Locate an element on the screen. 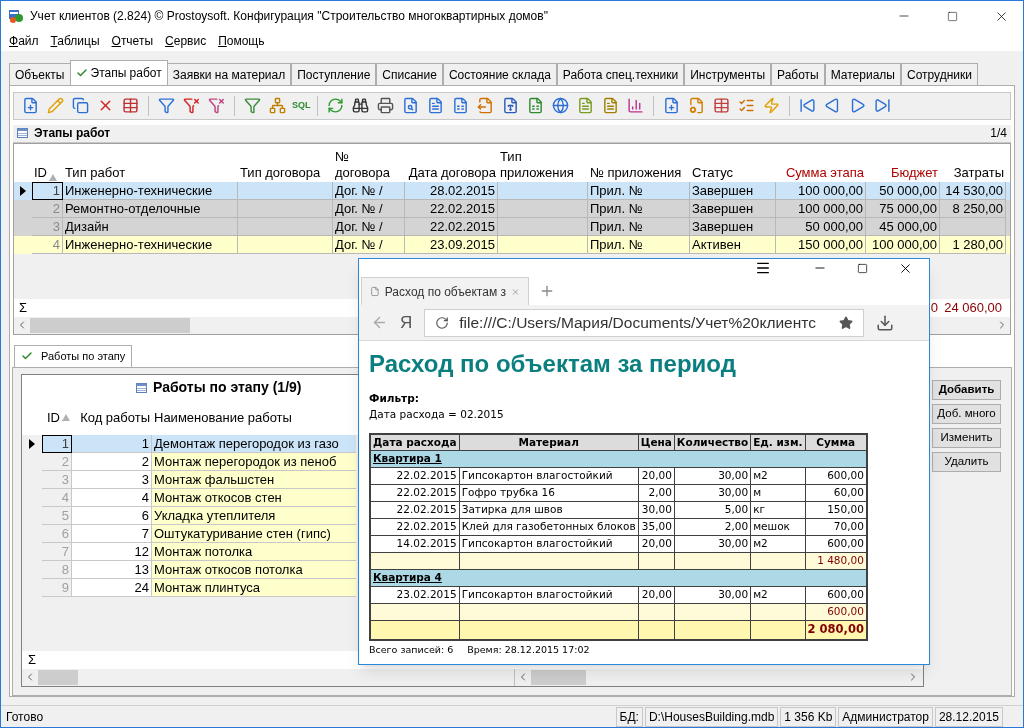 This screenshot has width=1024, height=728. panel-title: Этапы работ is located at coordinates (72, 134).